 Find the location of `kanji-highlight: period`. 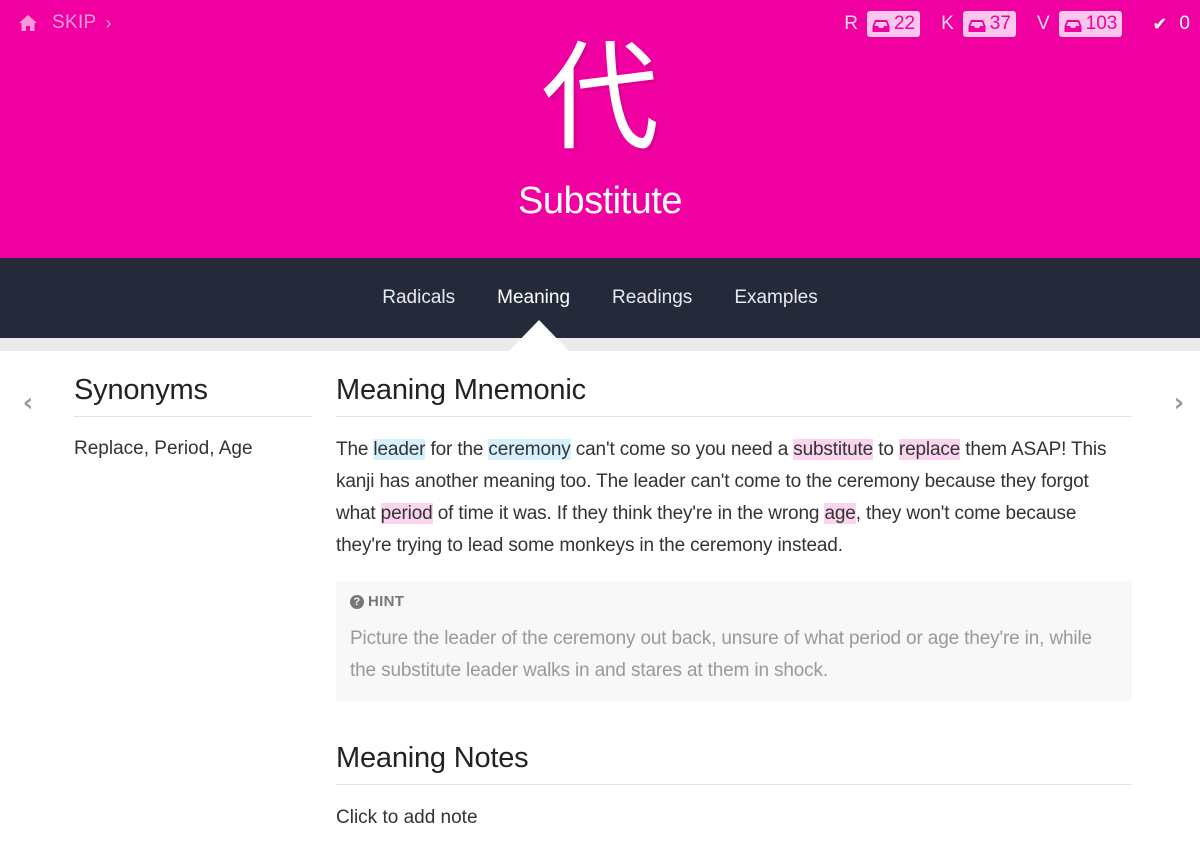

kanji-highlight: period is located at coordinates (406, 513).